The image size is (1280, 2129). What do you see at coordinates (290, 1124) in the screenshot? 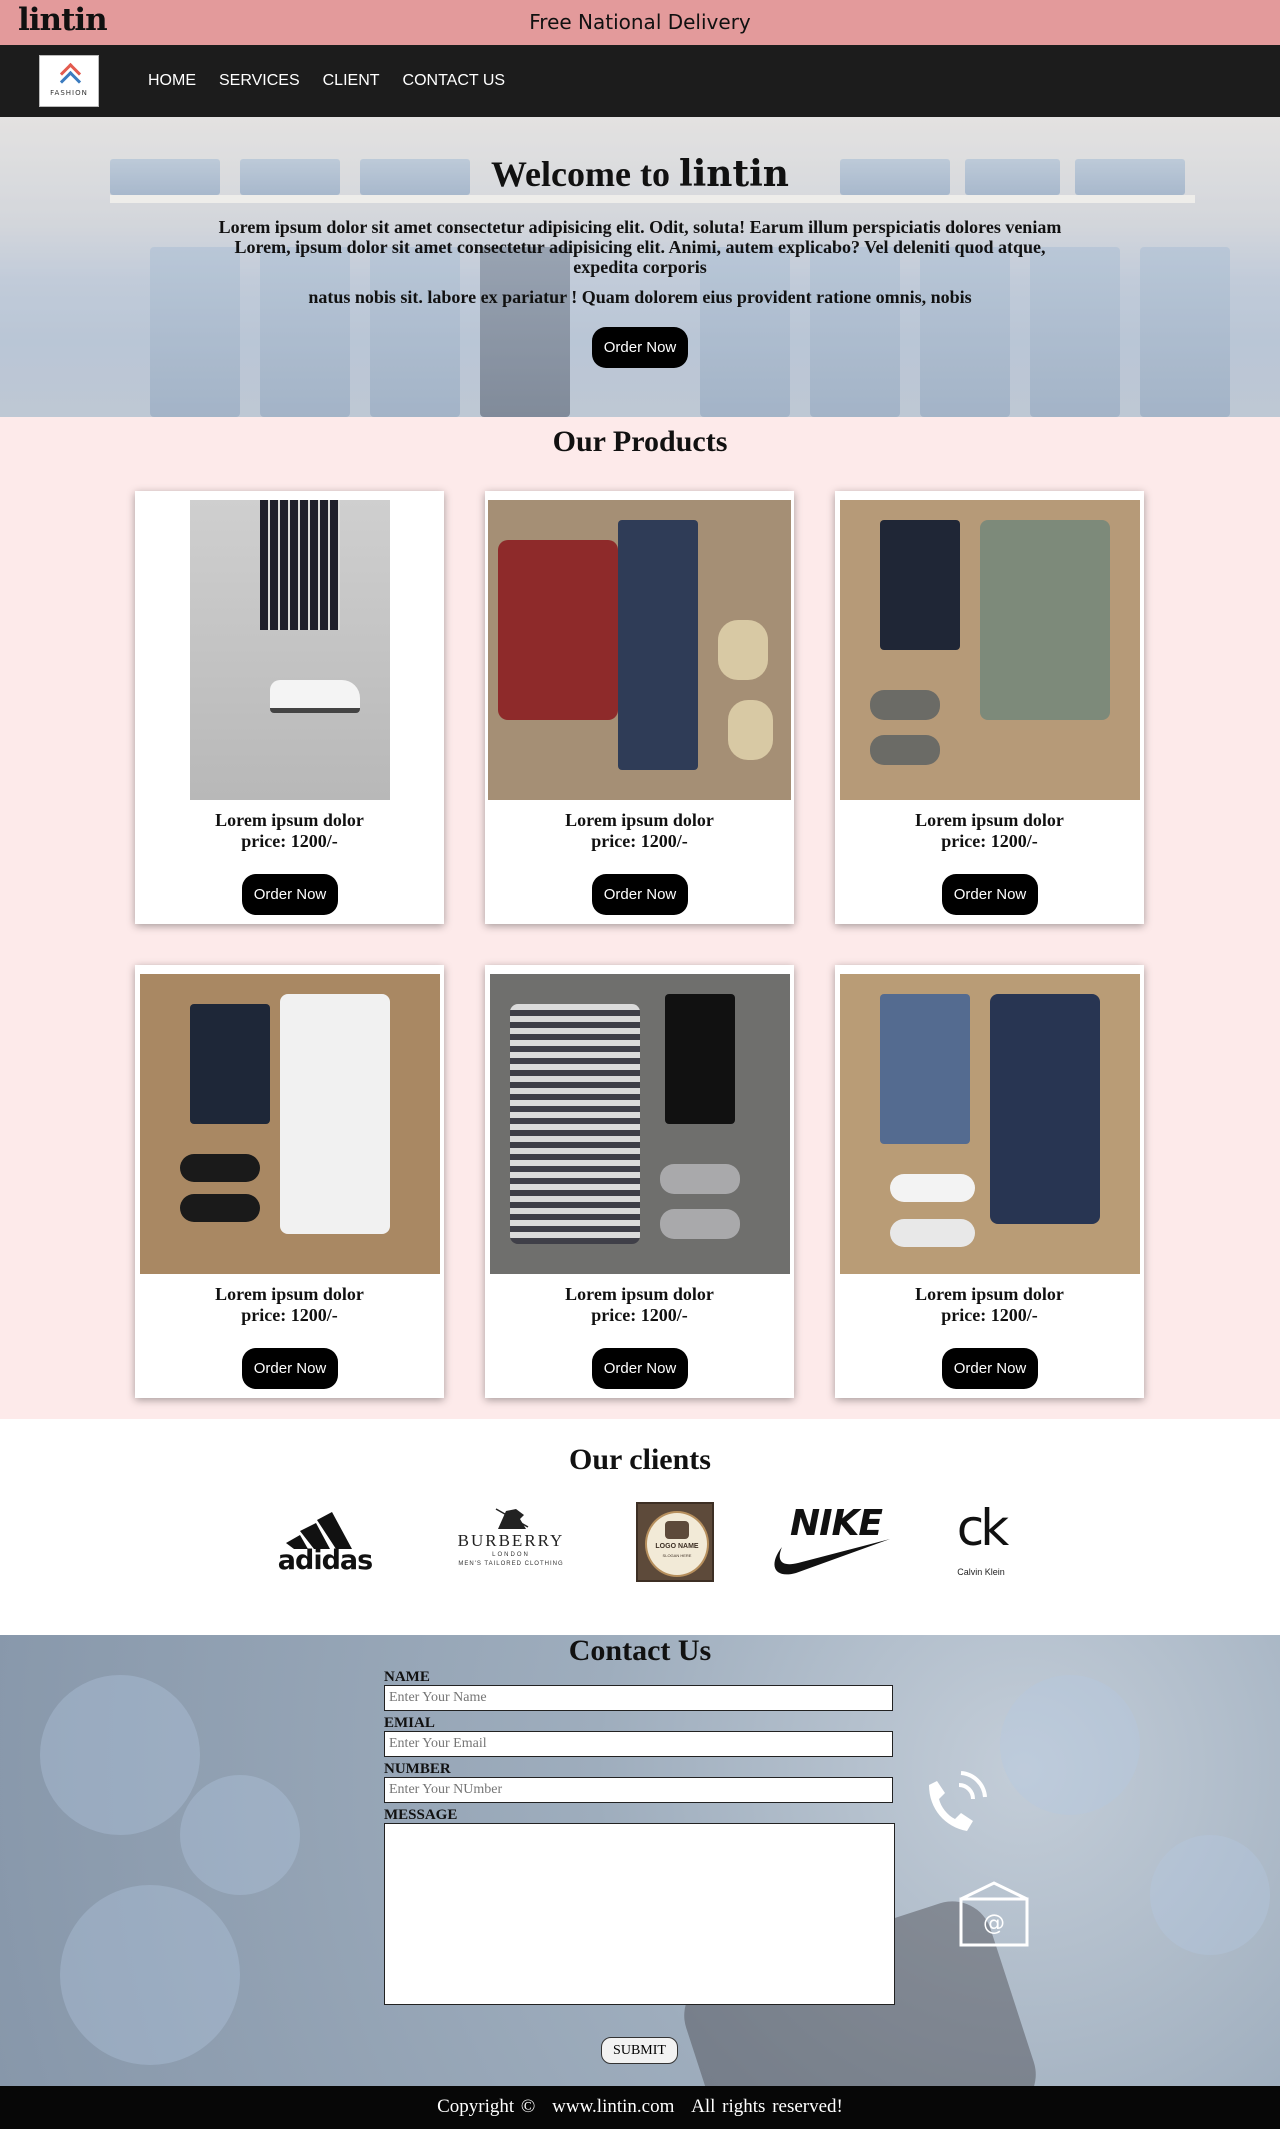
I see `white-shirt-outfit-photo` at bounding box center [290, 1124].